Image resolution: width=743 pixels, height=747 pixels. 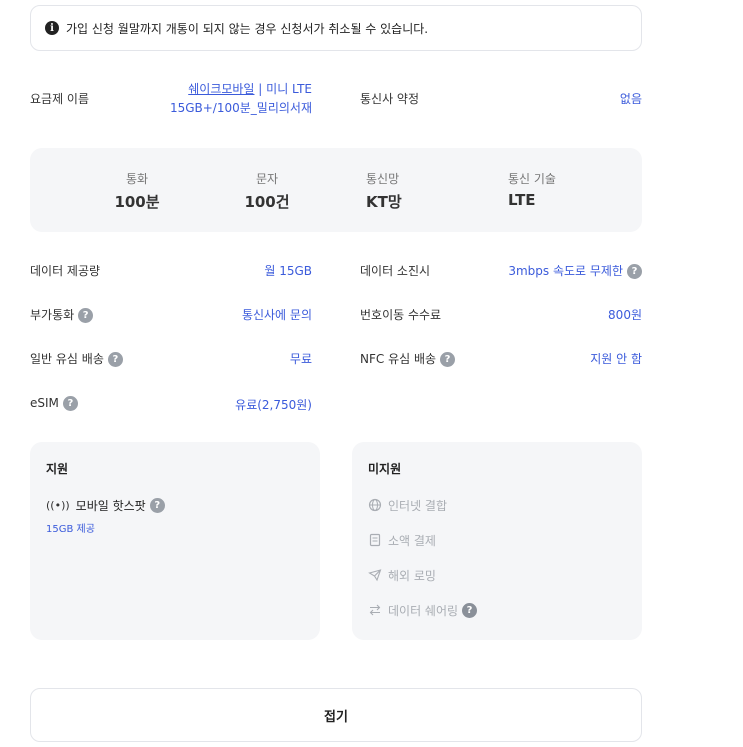 I want to click on contract-label: 통신사 약정, so click(x=390, y=99).